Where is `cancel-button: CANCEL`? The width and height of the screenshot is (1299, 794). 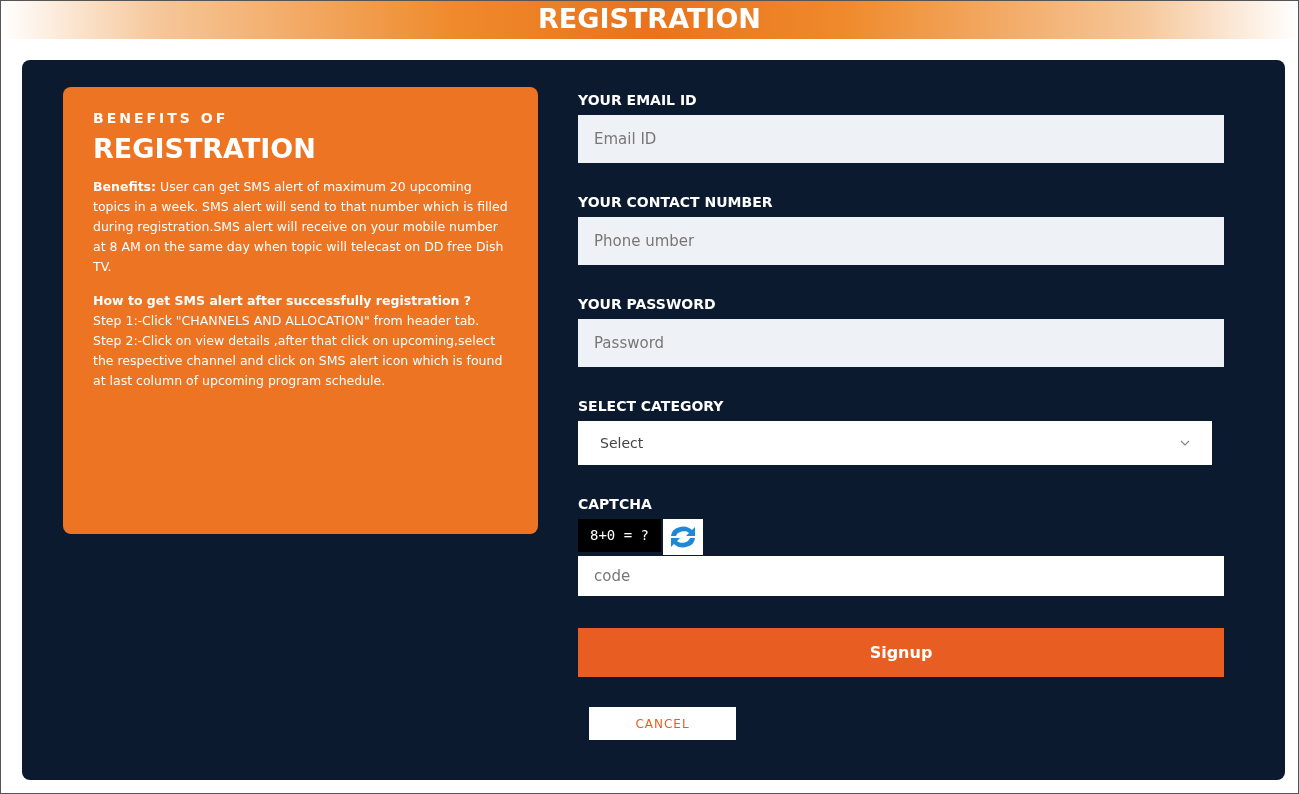
cancel-button: CANCEL is located at coordinates (662, 723).